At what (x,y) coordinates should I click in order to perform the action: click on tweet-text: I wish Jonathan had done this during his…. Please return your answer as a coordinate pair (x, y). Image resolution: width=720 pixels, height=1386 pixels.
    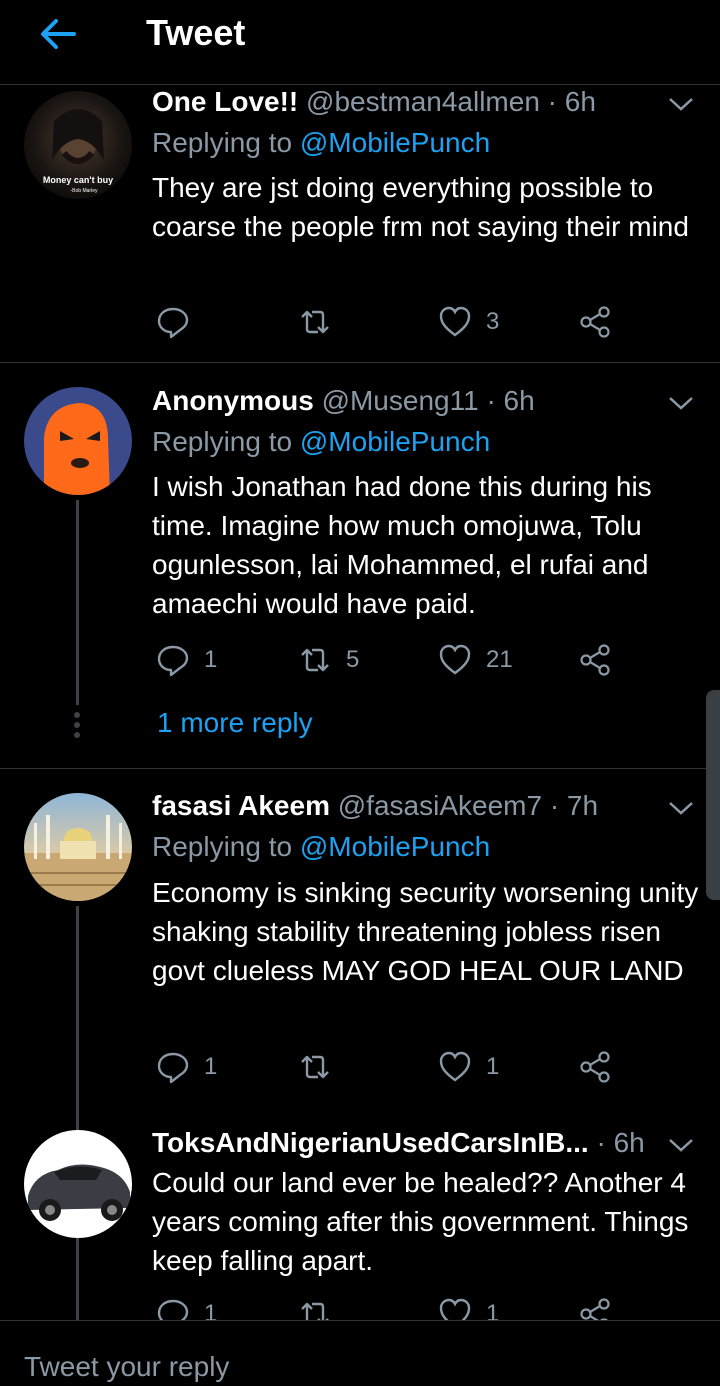
    Looking at the image, I should click on (402, 545).